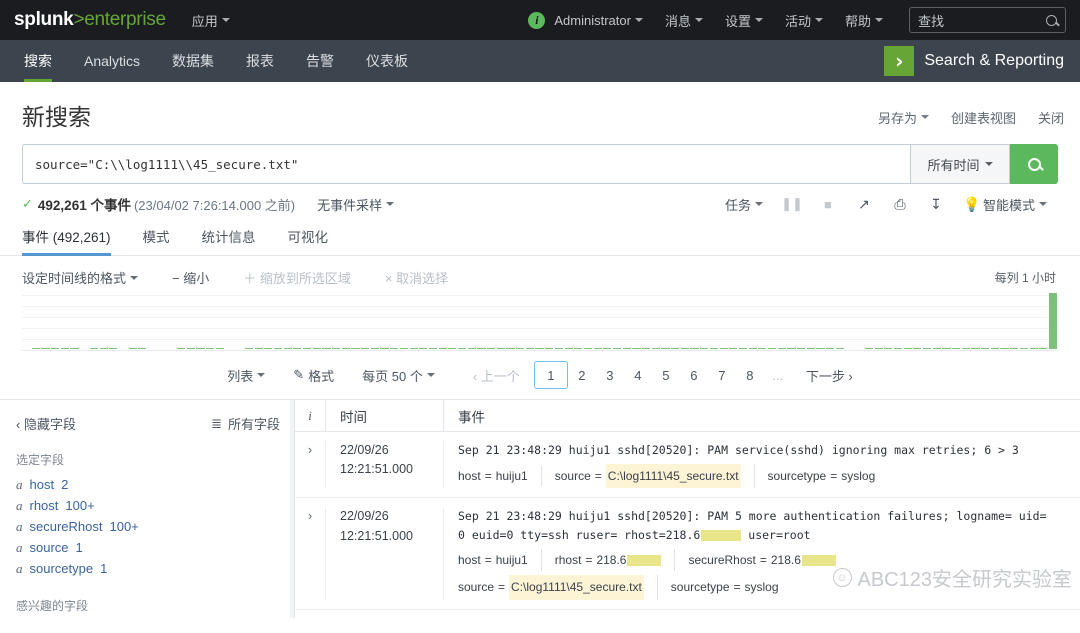  Describe the element at coordinates (398, 375) in the screenshot. I see `per-page-menu: 每页 50 个` at that location.